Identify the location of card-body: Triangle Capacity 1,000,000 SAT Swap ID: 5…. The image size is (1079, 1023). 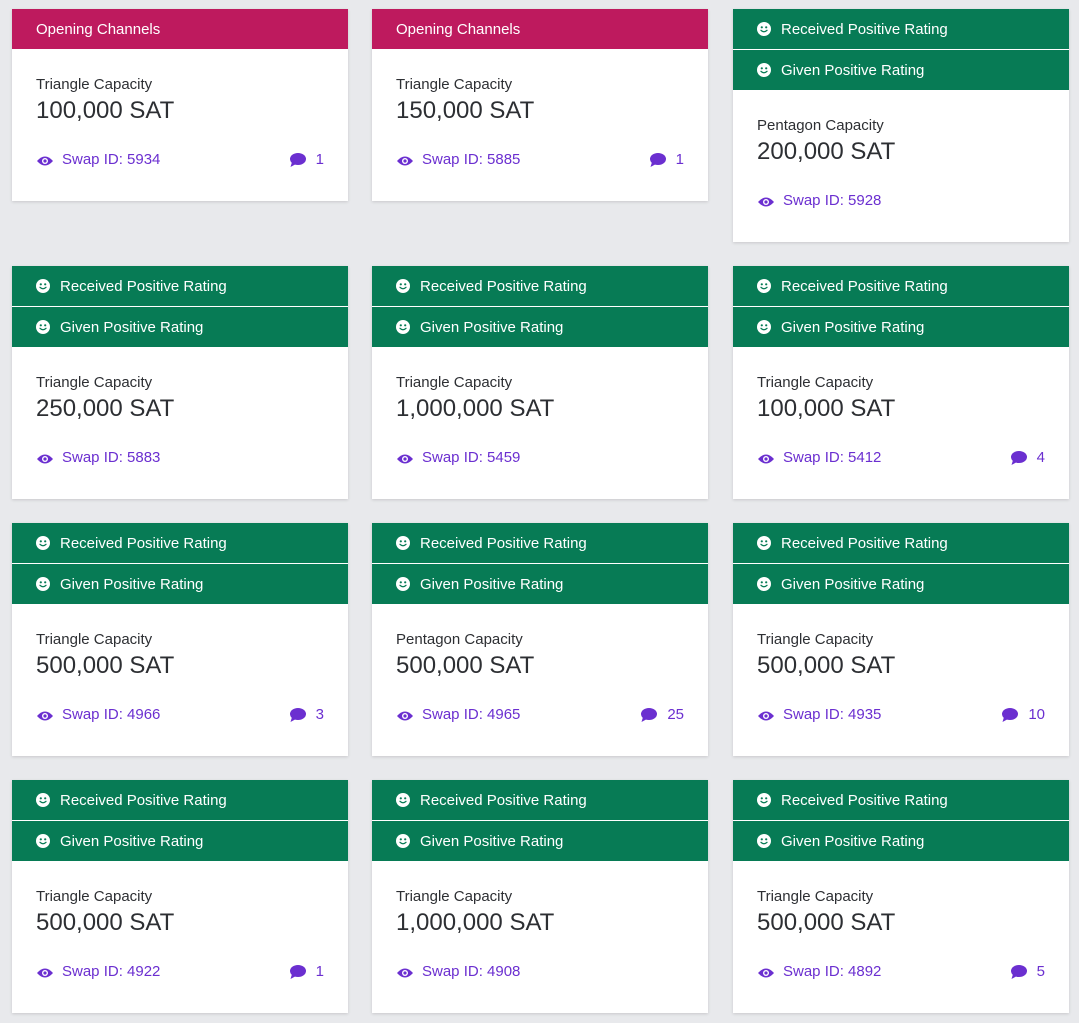
(540, 423).